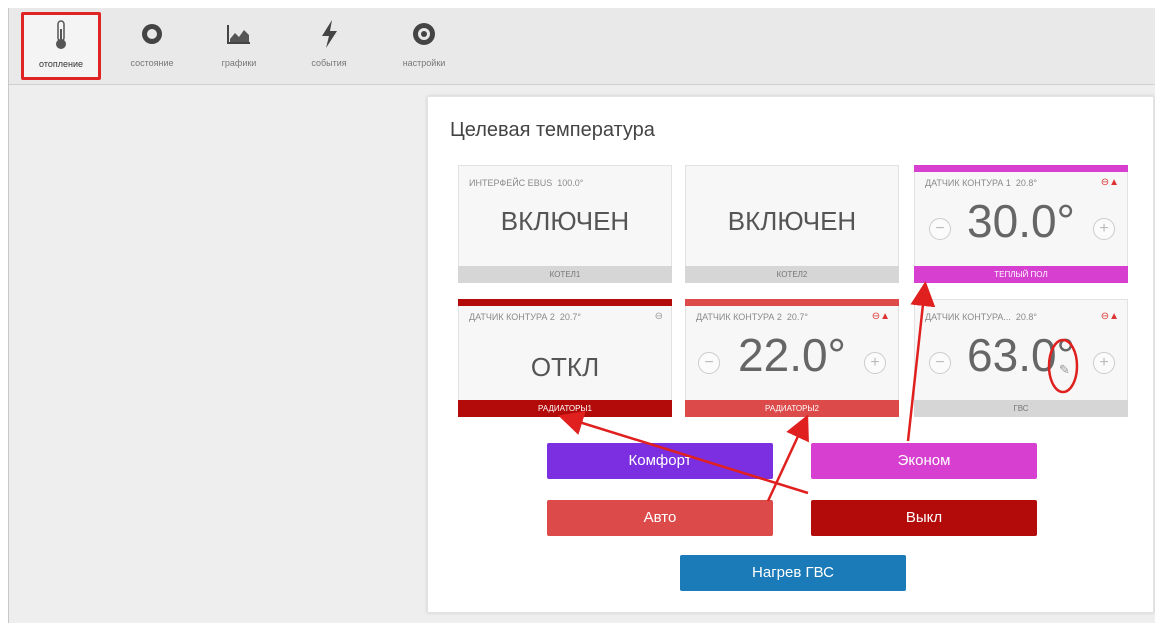 The height and width of the screenshot is (623, 1155). I want to click on pencil-icon: ✎, so click(1064, 370).